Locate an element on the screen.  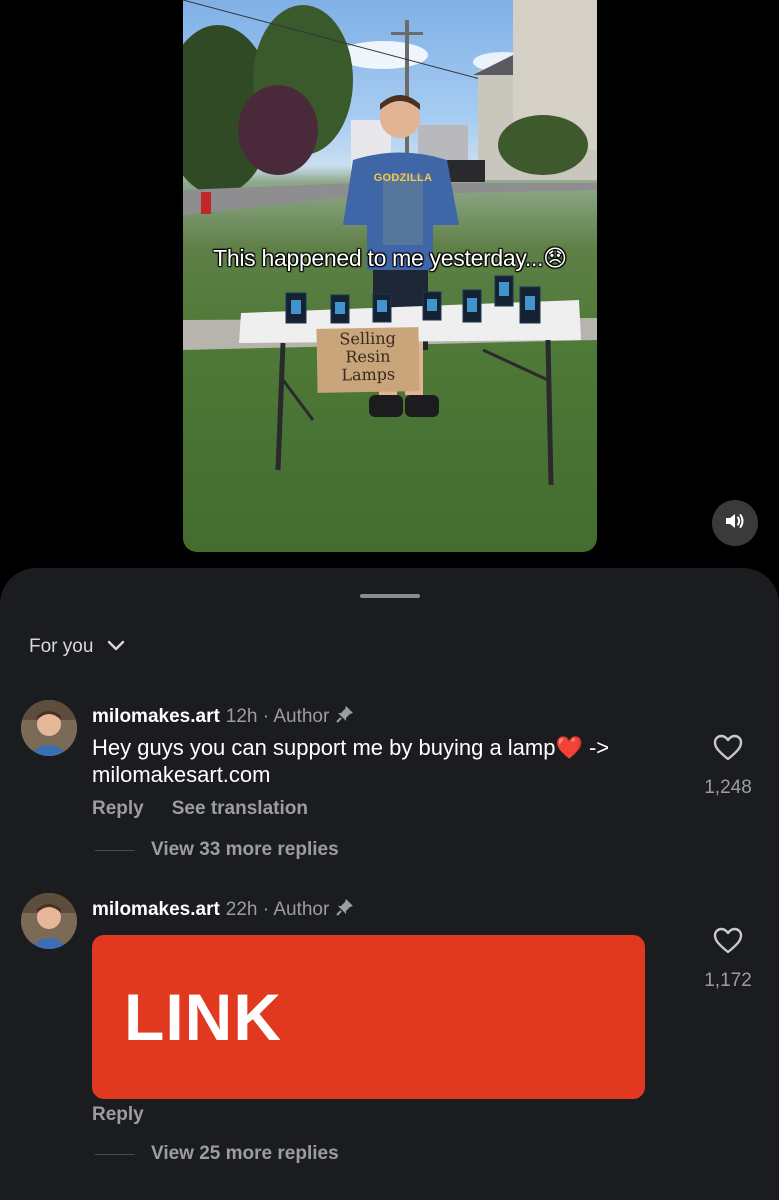
comment-actions: Reply is located at coordinates (118, 1115).